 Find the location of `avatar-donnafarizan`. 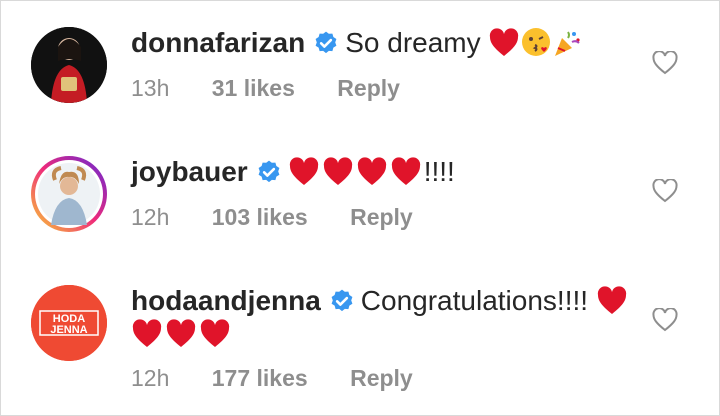

avatar-donnafarizan is located at coordinates (69, 65).